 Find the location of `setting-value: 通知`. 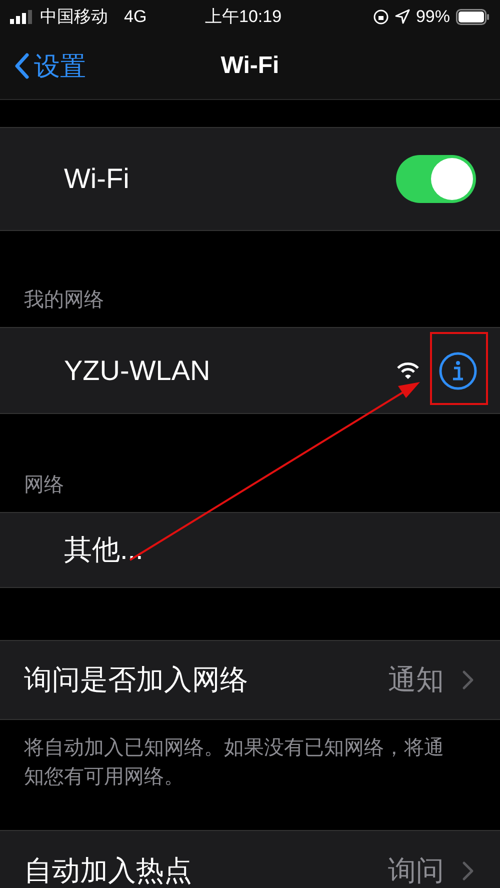

setting-value: 通知 is located at coordinates (416, 680).